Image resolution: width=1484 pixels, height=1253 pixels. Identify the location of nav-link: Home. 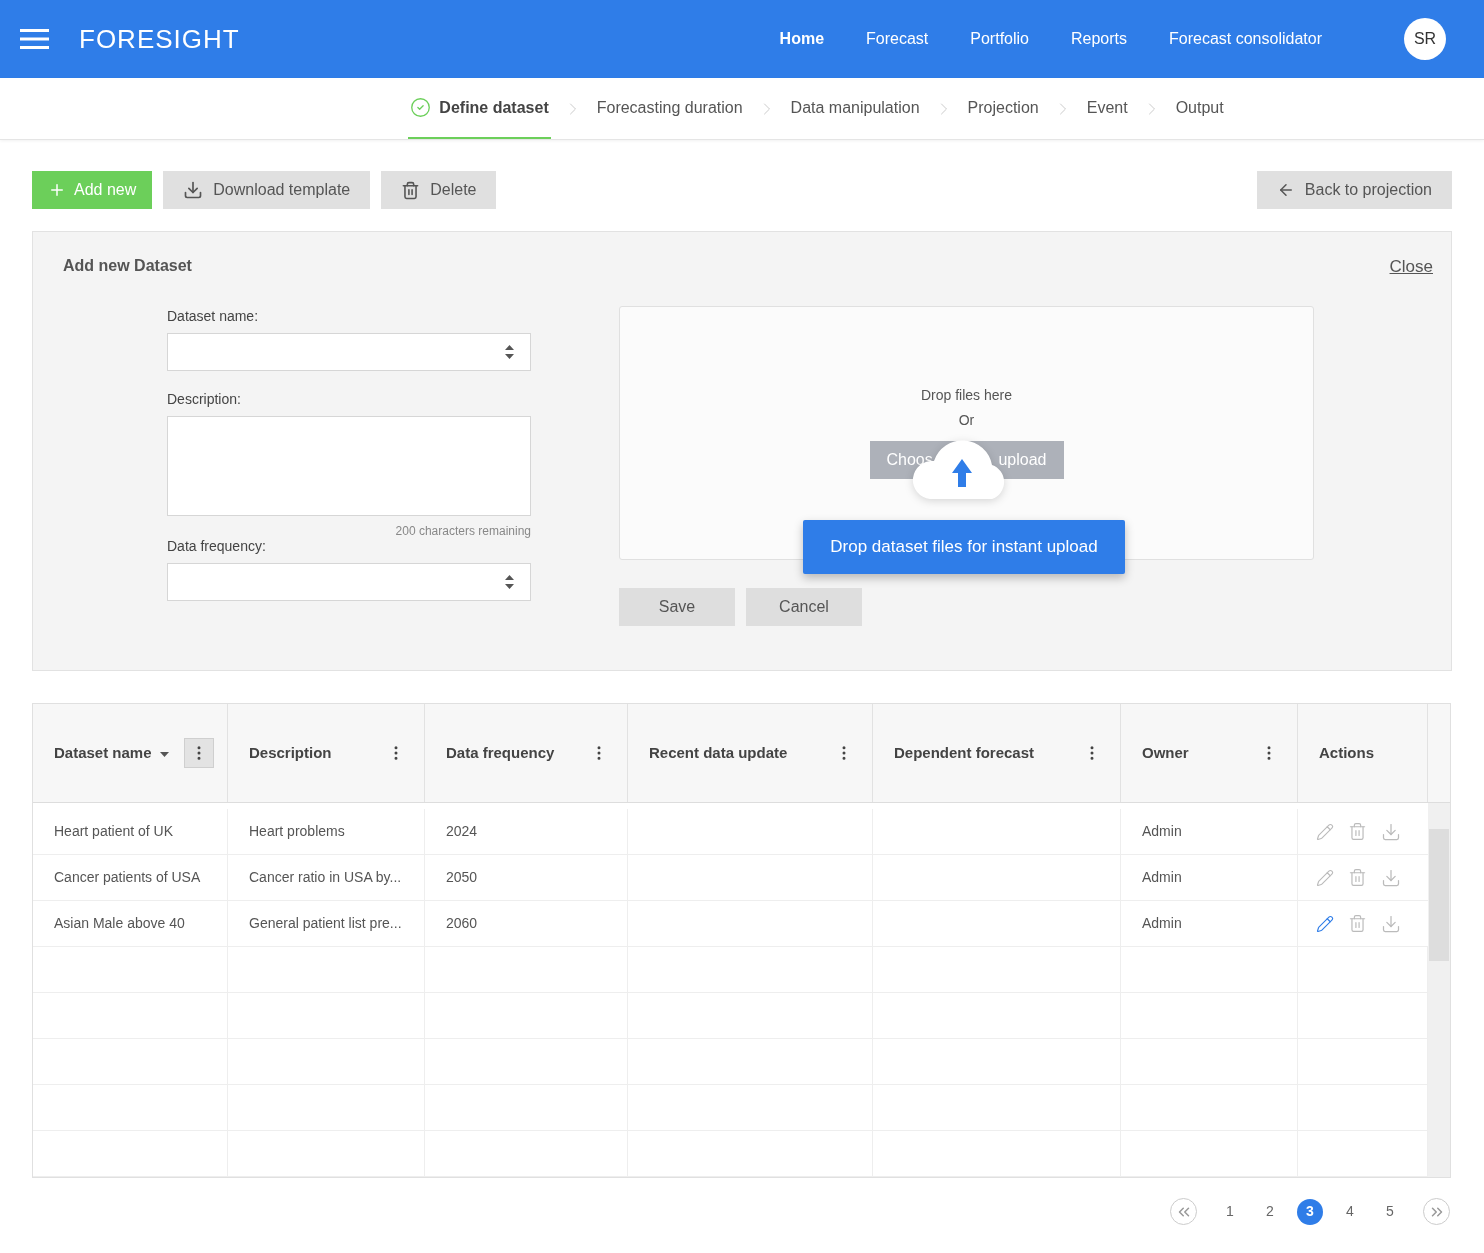
(802, 39).